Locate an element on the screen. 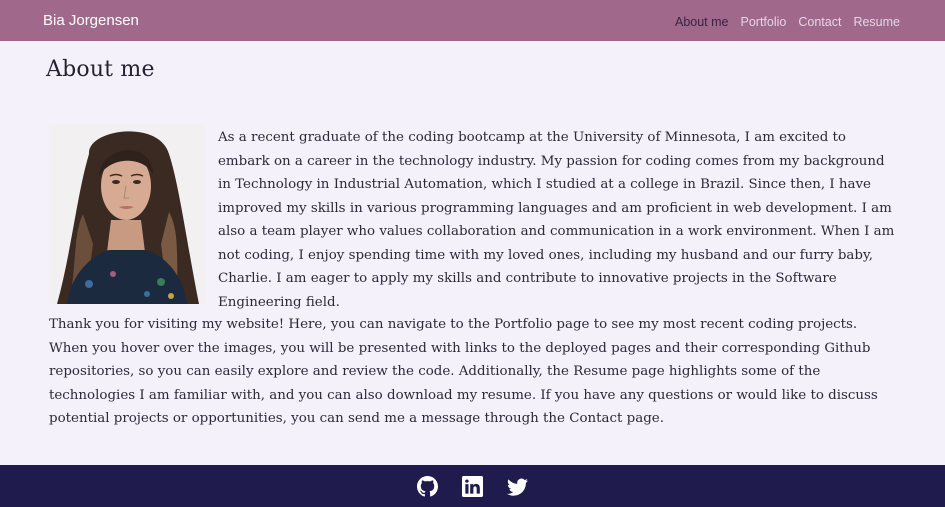 The width and height of the screenshot is (945, 507). nav-item-portfolio: Portfolio is located at coordinates (764, 20).